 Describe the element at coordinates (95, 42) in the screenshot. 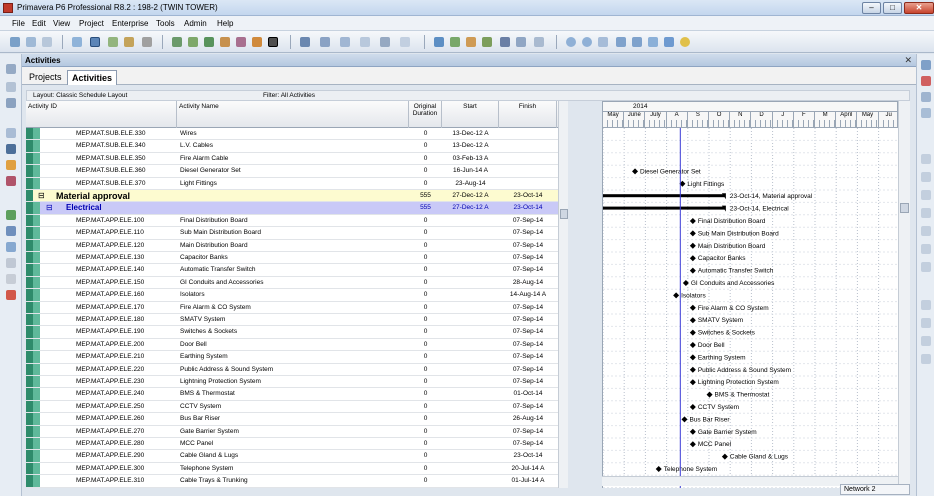

I see `gantt-chart-icon` at that location.